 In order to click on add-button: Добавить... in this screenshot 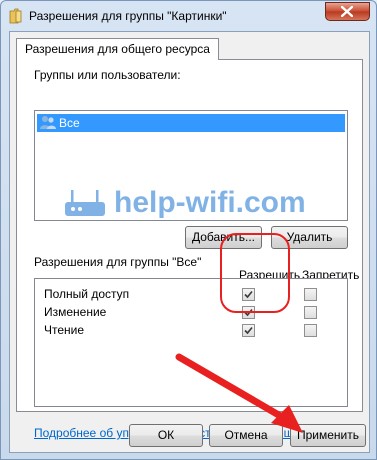, I will do `click(223, 237)`.